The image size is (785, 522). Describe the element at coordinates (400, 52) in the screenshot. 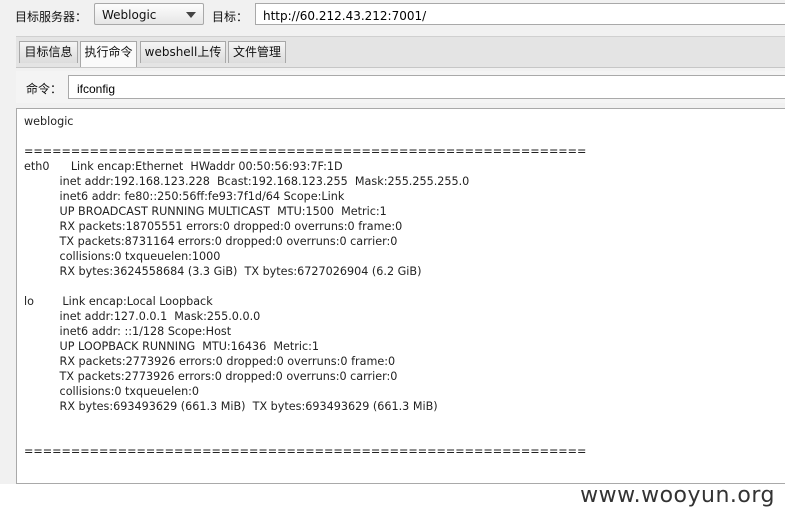

I see `tab-bar: 目标信息 执行命令 webshell上传 文件管理` at that location.